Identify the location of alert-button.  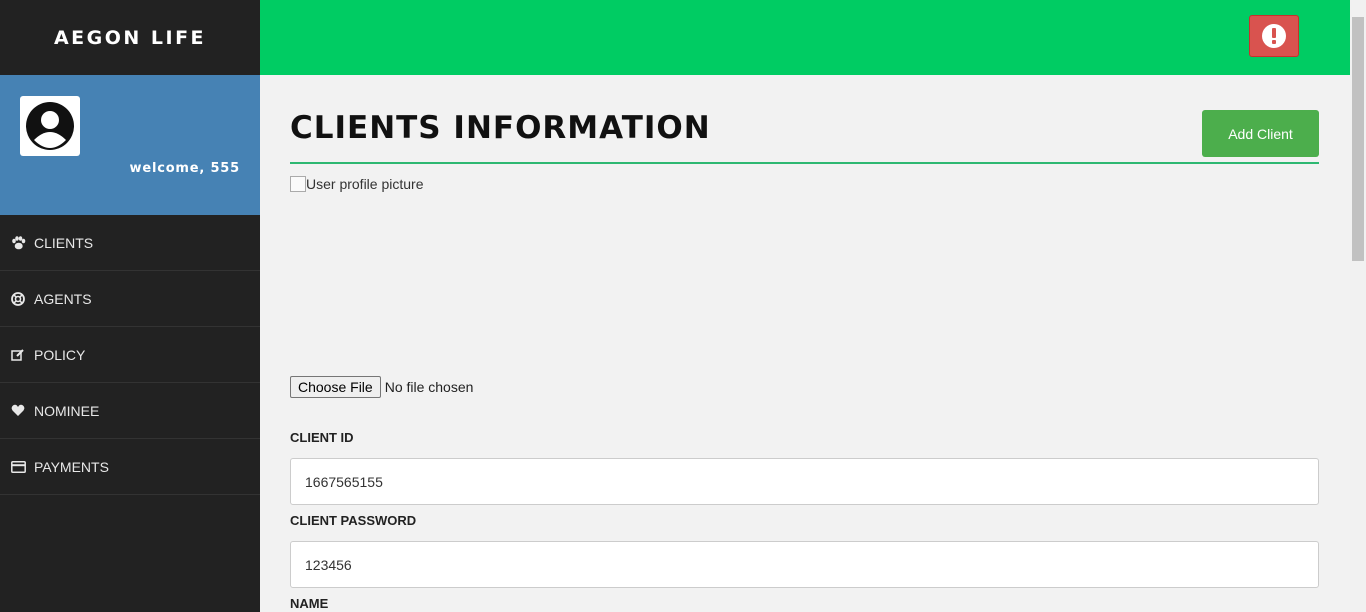
(1274, 36).